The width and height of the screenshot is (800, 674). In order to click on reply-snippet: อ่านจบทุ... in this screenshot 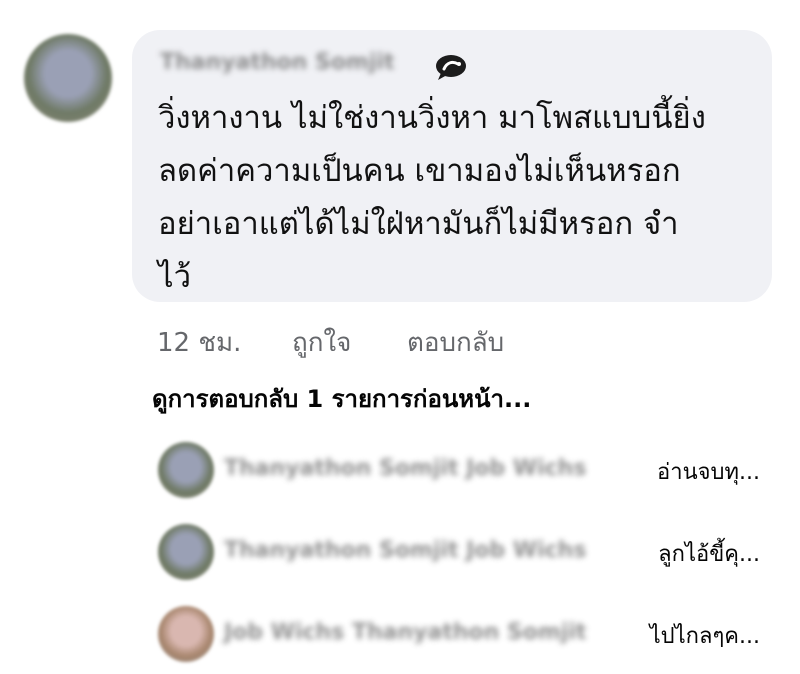, I will do `click(708, 472)`.